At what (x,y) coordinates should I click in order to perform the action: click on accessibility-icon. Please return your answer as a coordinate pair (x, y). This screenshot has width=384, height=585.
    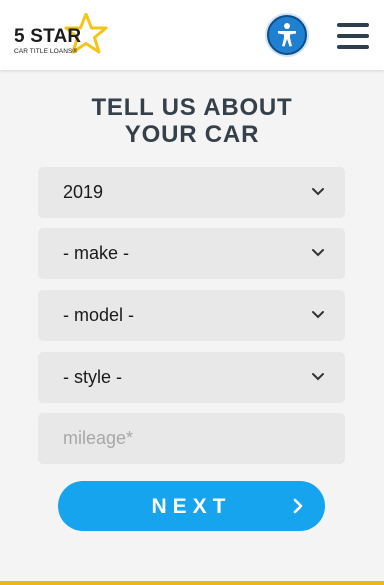
    Looking at the image, I should click on (287, 35).